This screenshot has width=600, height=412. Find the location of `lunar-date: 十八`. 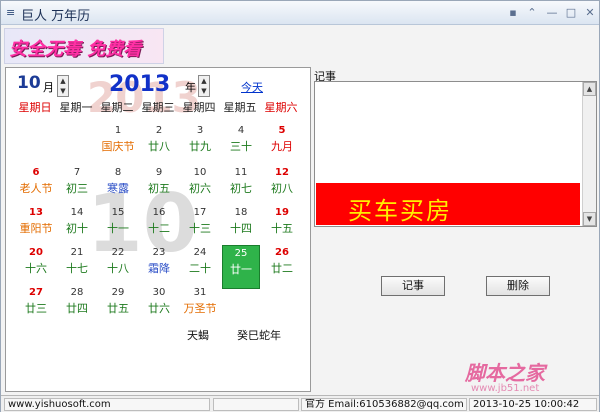

lunar-date: 十八 is located at coordinates (118, 268).